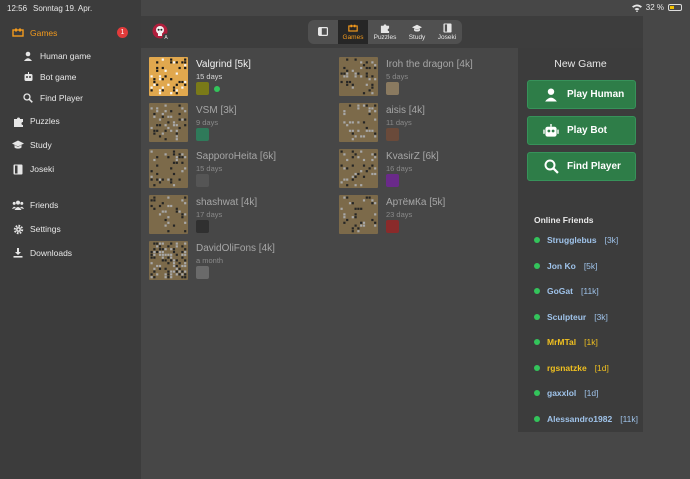  Describe the element at coordinates (571, 317) in the screenshot. I see `friend-item: Sculpteur [3k]` at that location.